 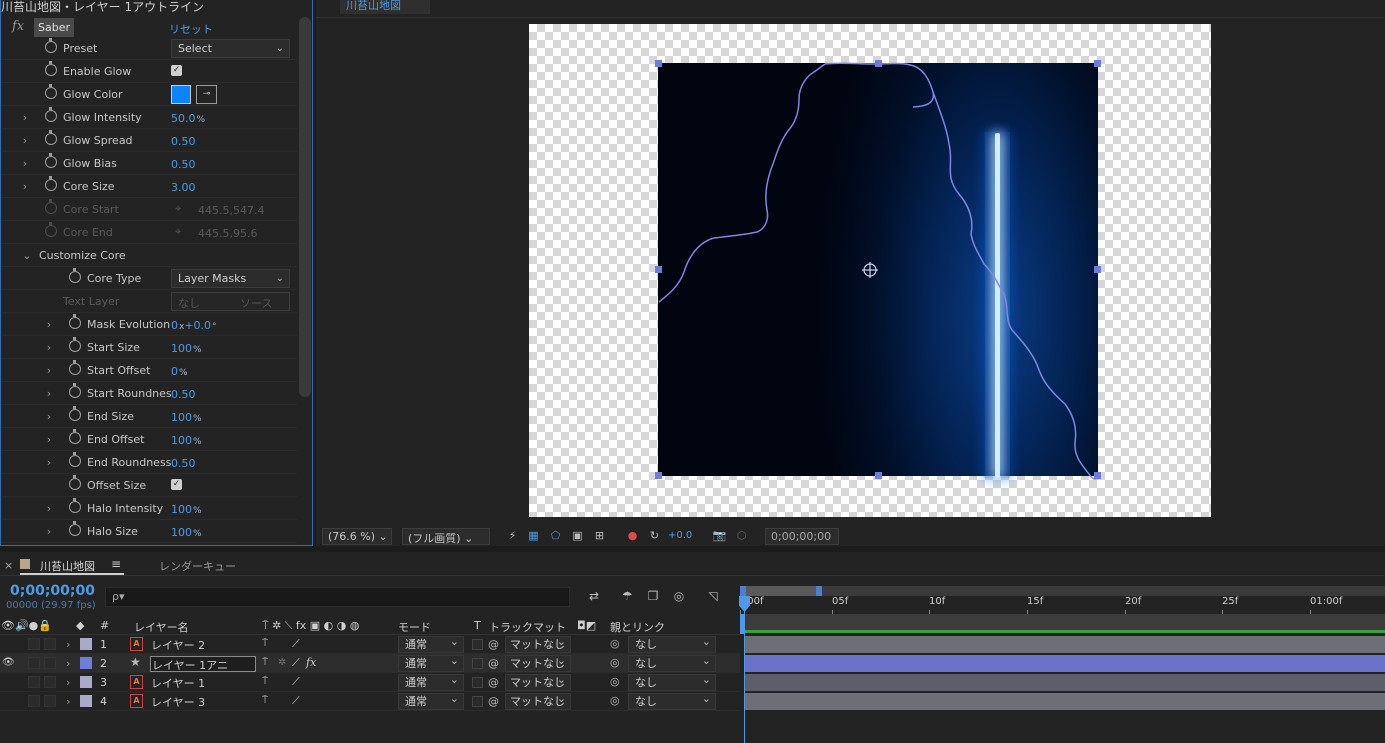 What do you see at coordinates (80, 625) in the screenshot?
I see `label-tag-icon: ◆` at bounding box center [80, 625].